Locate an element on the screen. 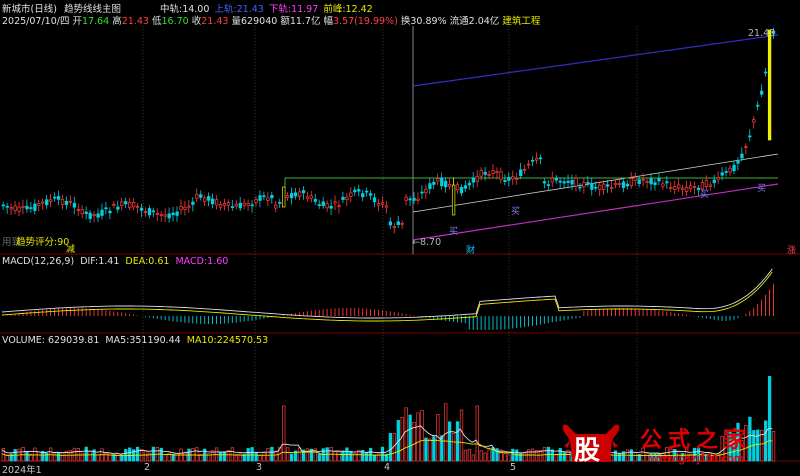 Image resolution: width=800 pixels, height=476 pixels. tag-cai: 财 is located at coordinates (471, 251).